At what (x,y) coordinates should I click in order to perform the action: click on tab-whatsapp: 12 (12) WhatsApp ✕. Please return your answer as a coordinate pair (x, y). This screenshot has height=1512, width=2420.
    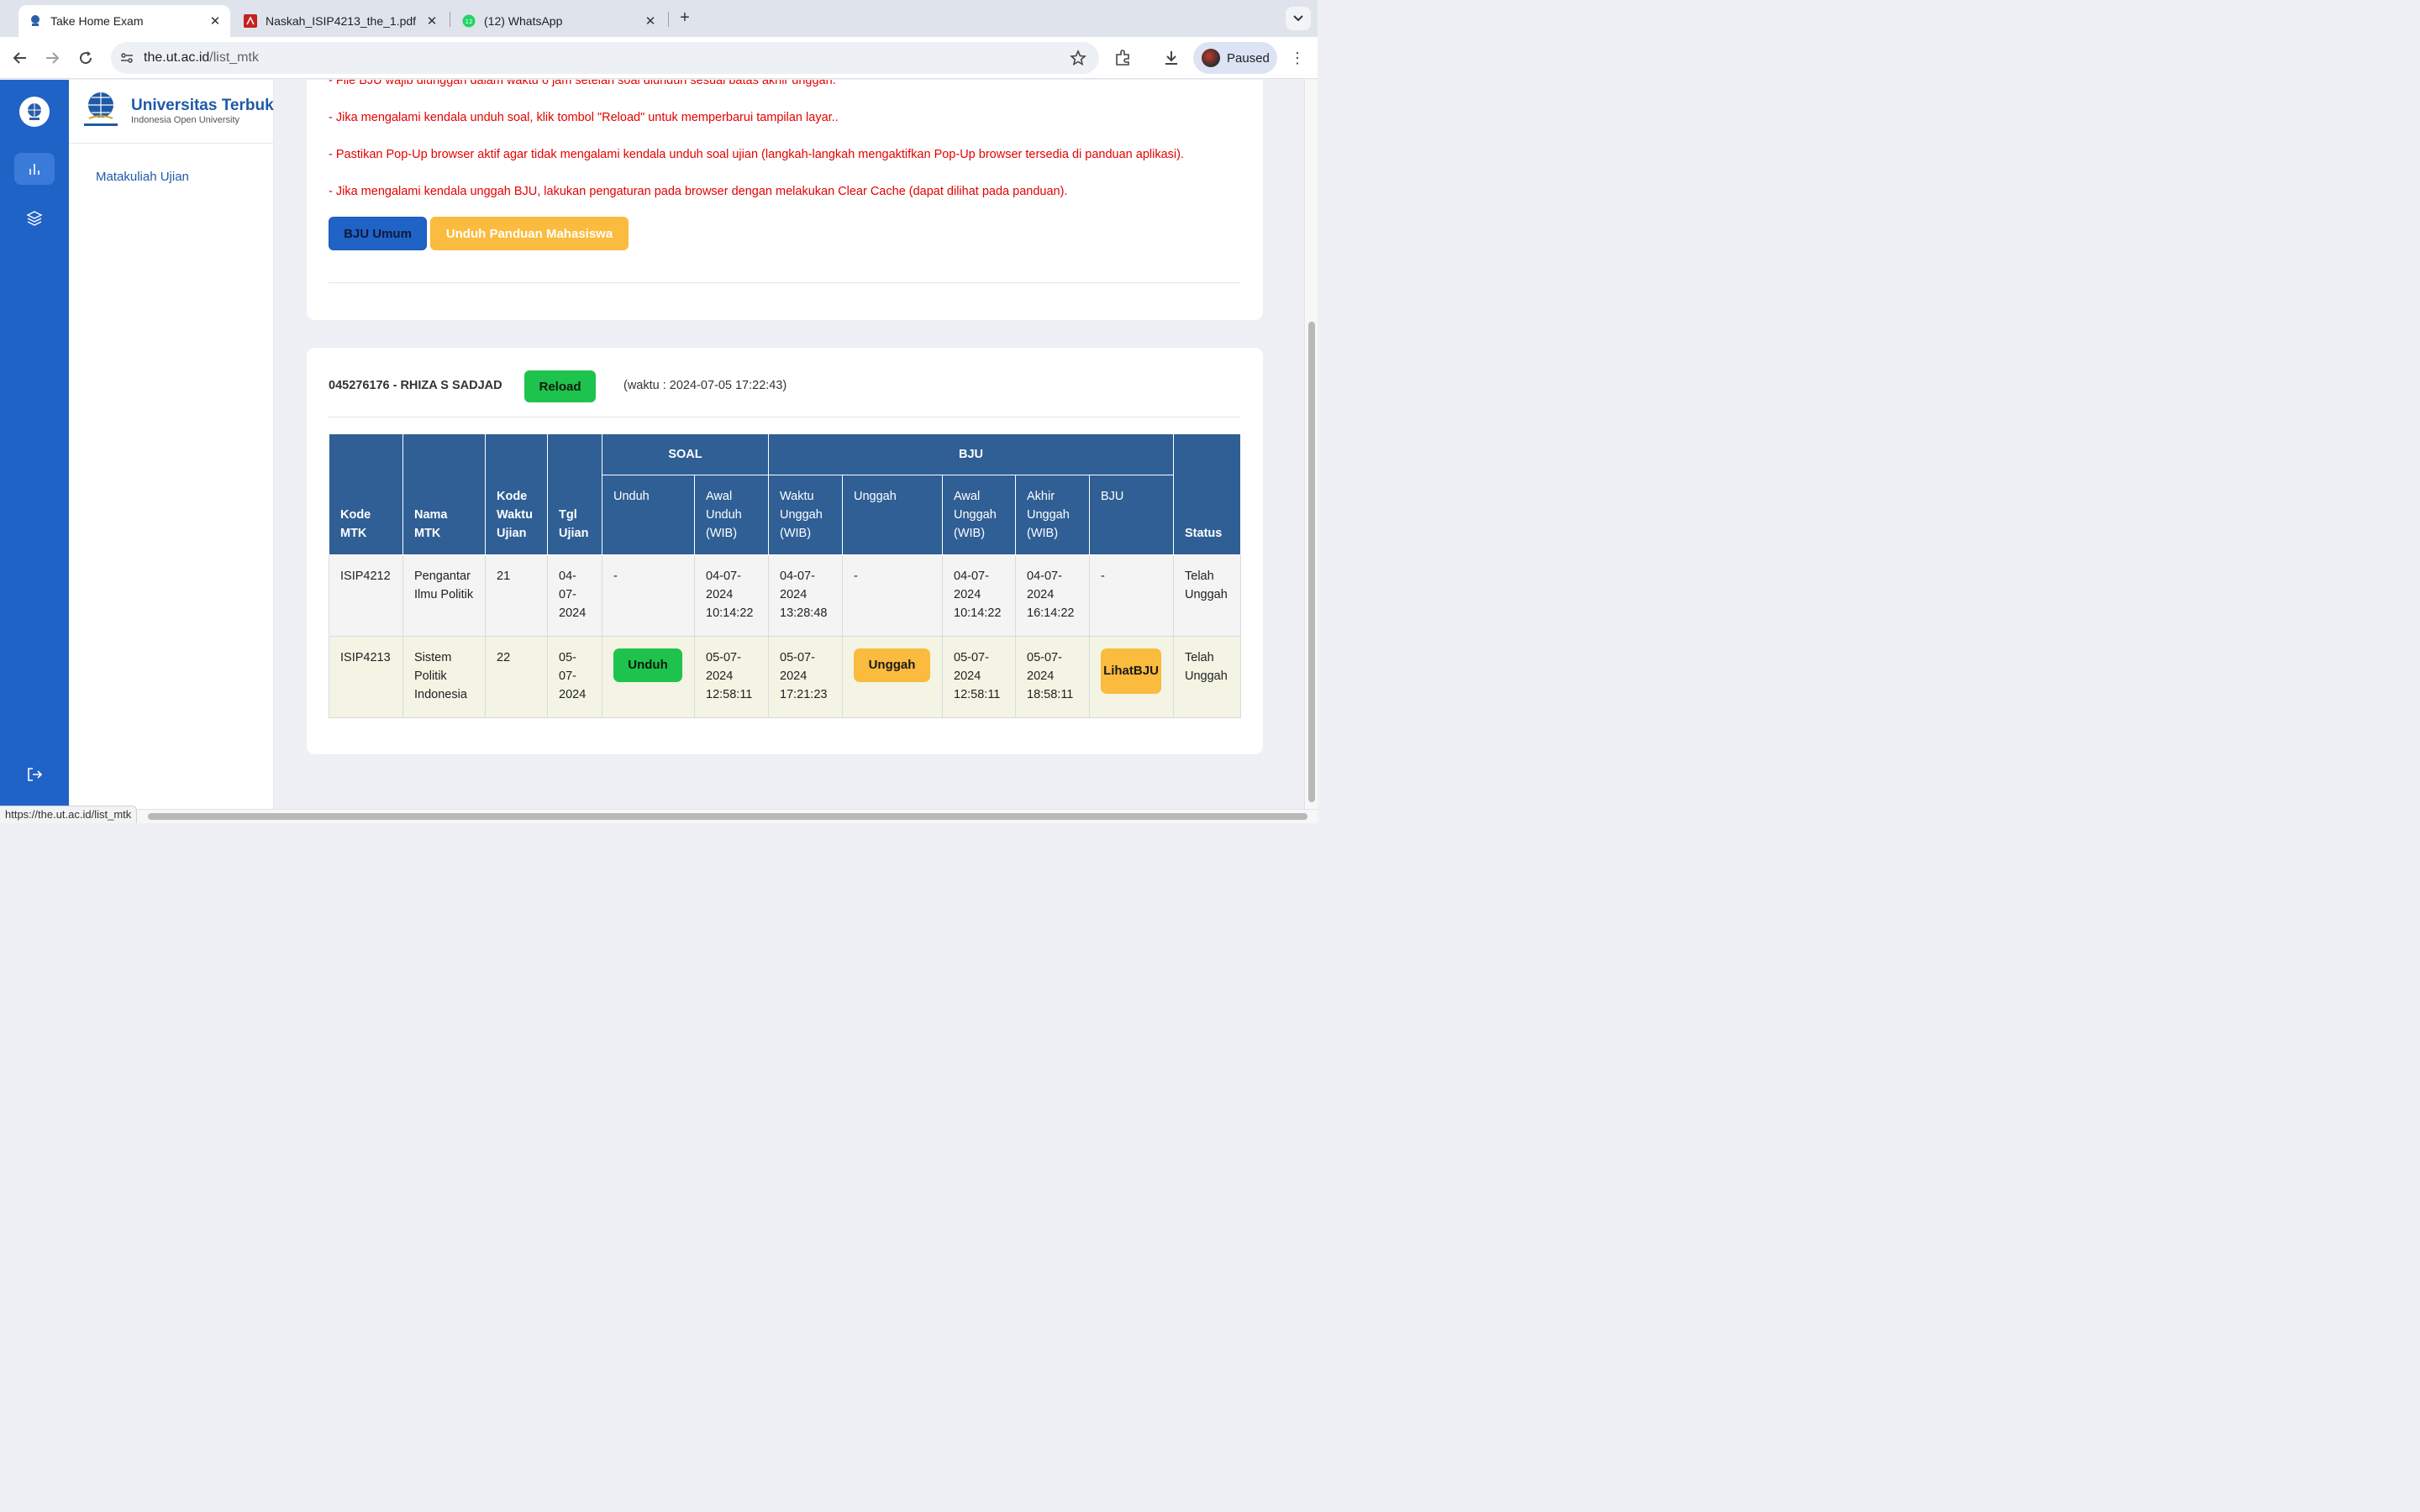
    Looking at the image, I should click on (559, 21).